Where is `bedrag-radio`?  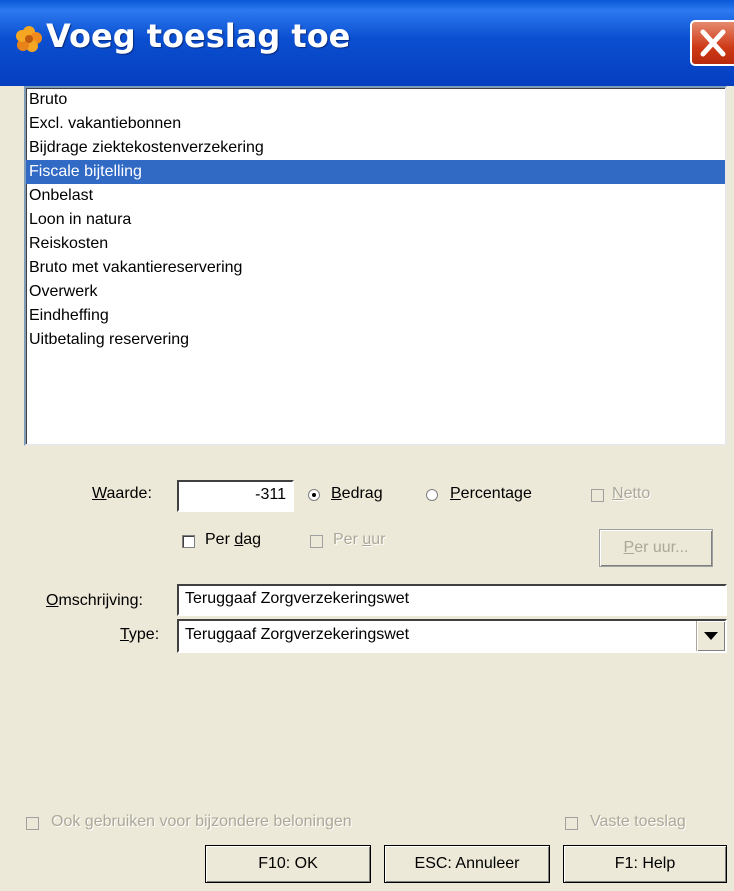 bedrag-radio is located at coordinates (314, 495).